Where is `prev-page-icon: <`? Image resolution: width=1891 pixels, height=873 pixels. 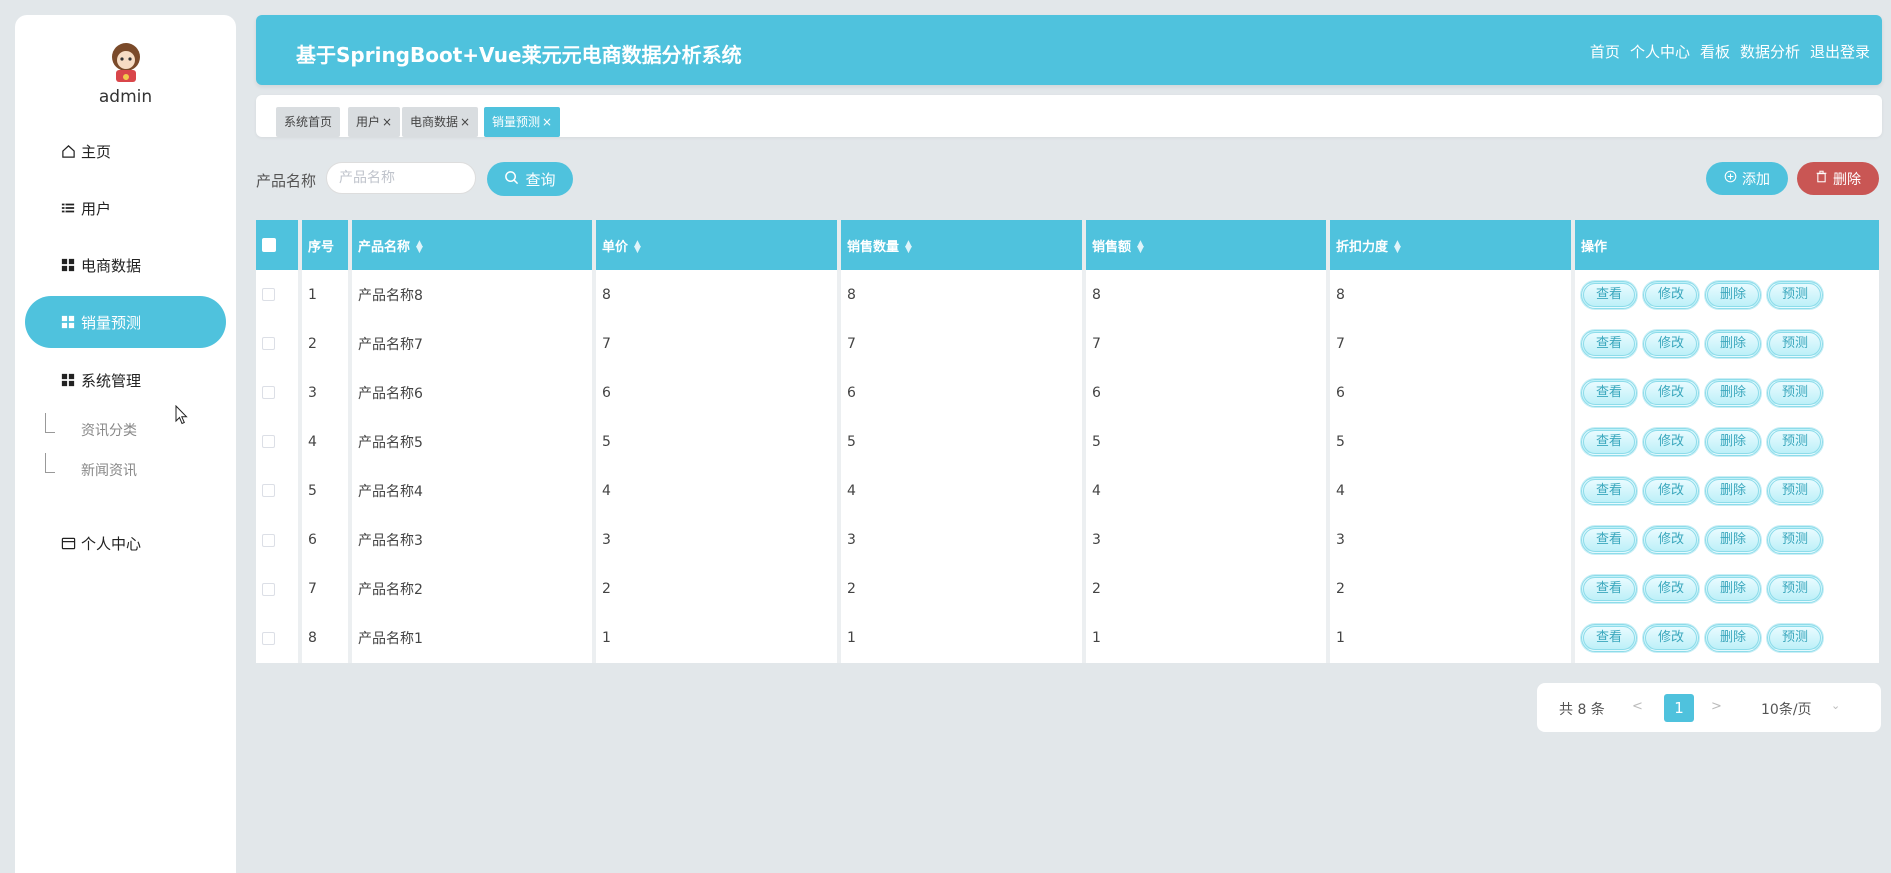
prev-page-icon: < is located at coordinates (1637, 706).